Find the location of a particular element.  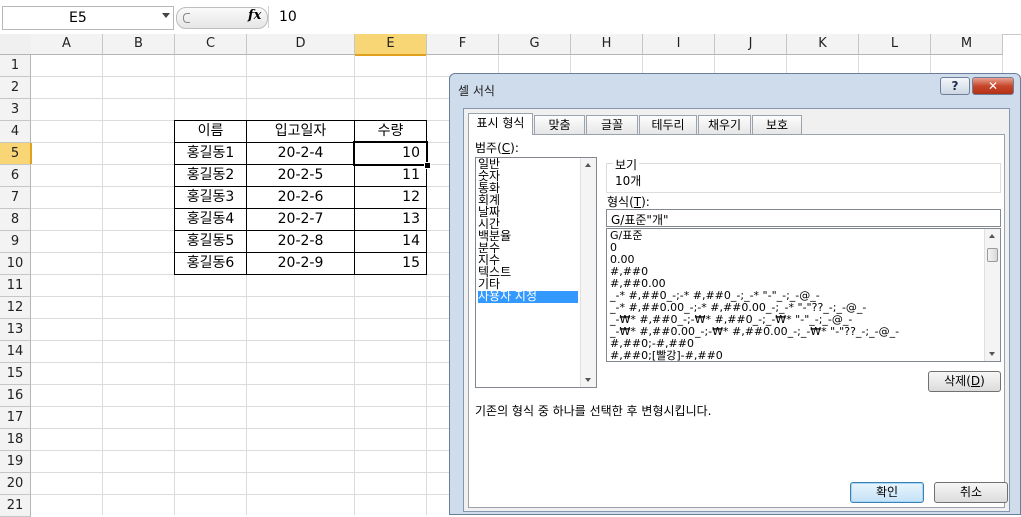

row-header-3: 3 is located at coordinates (15, 110).